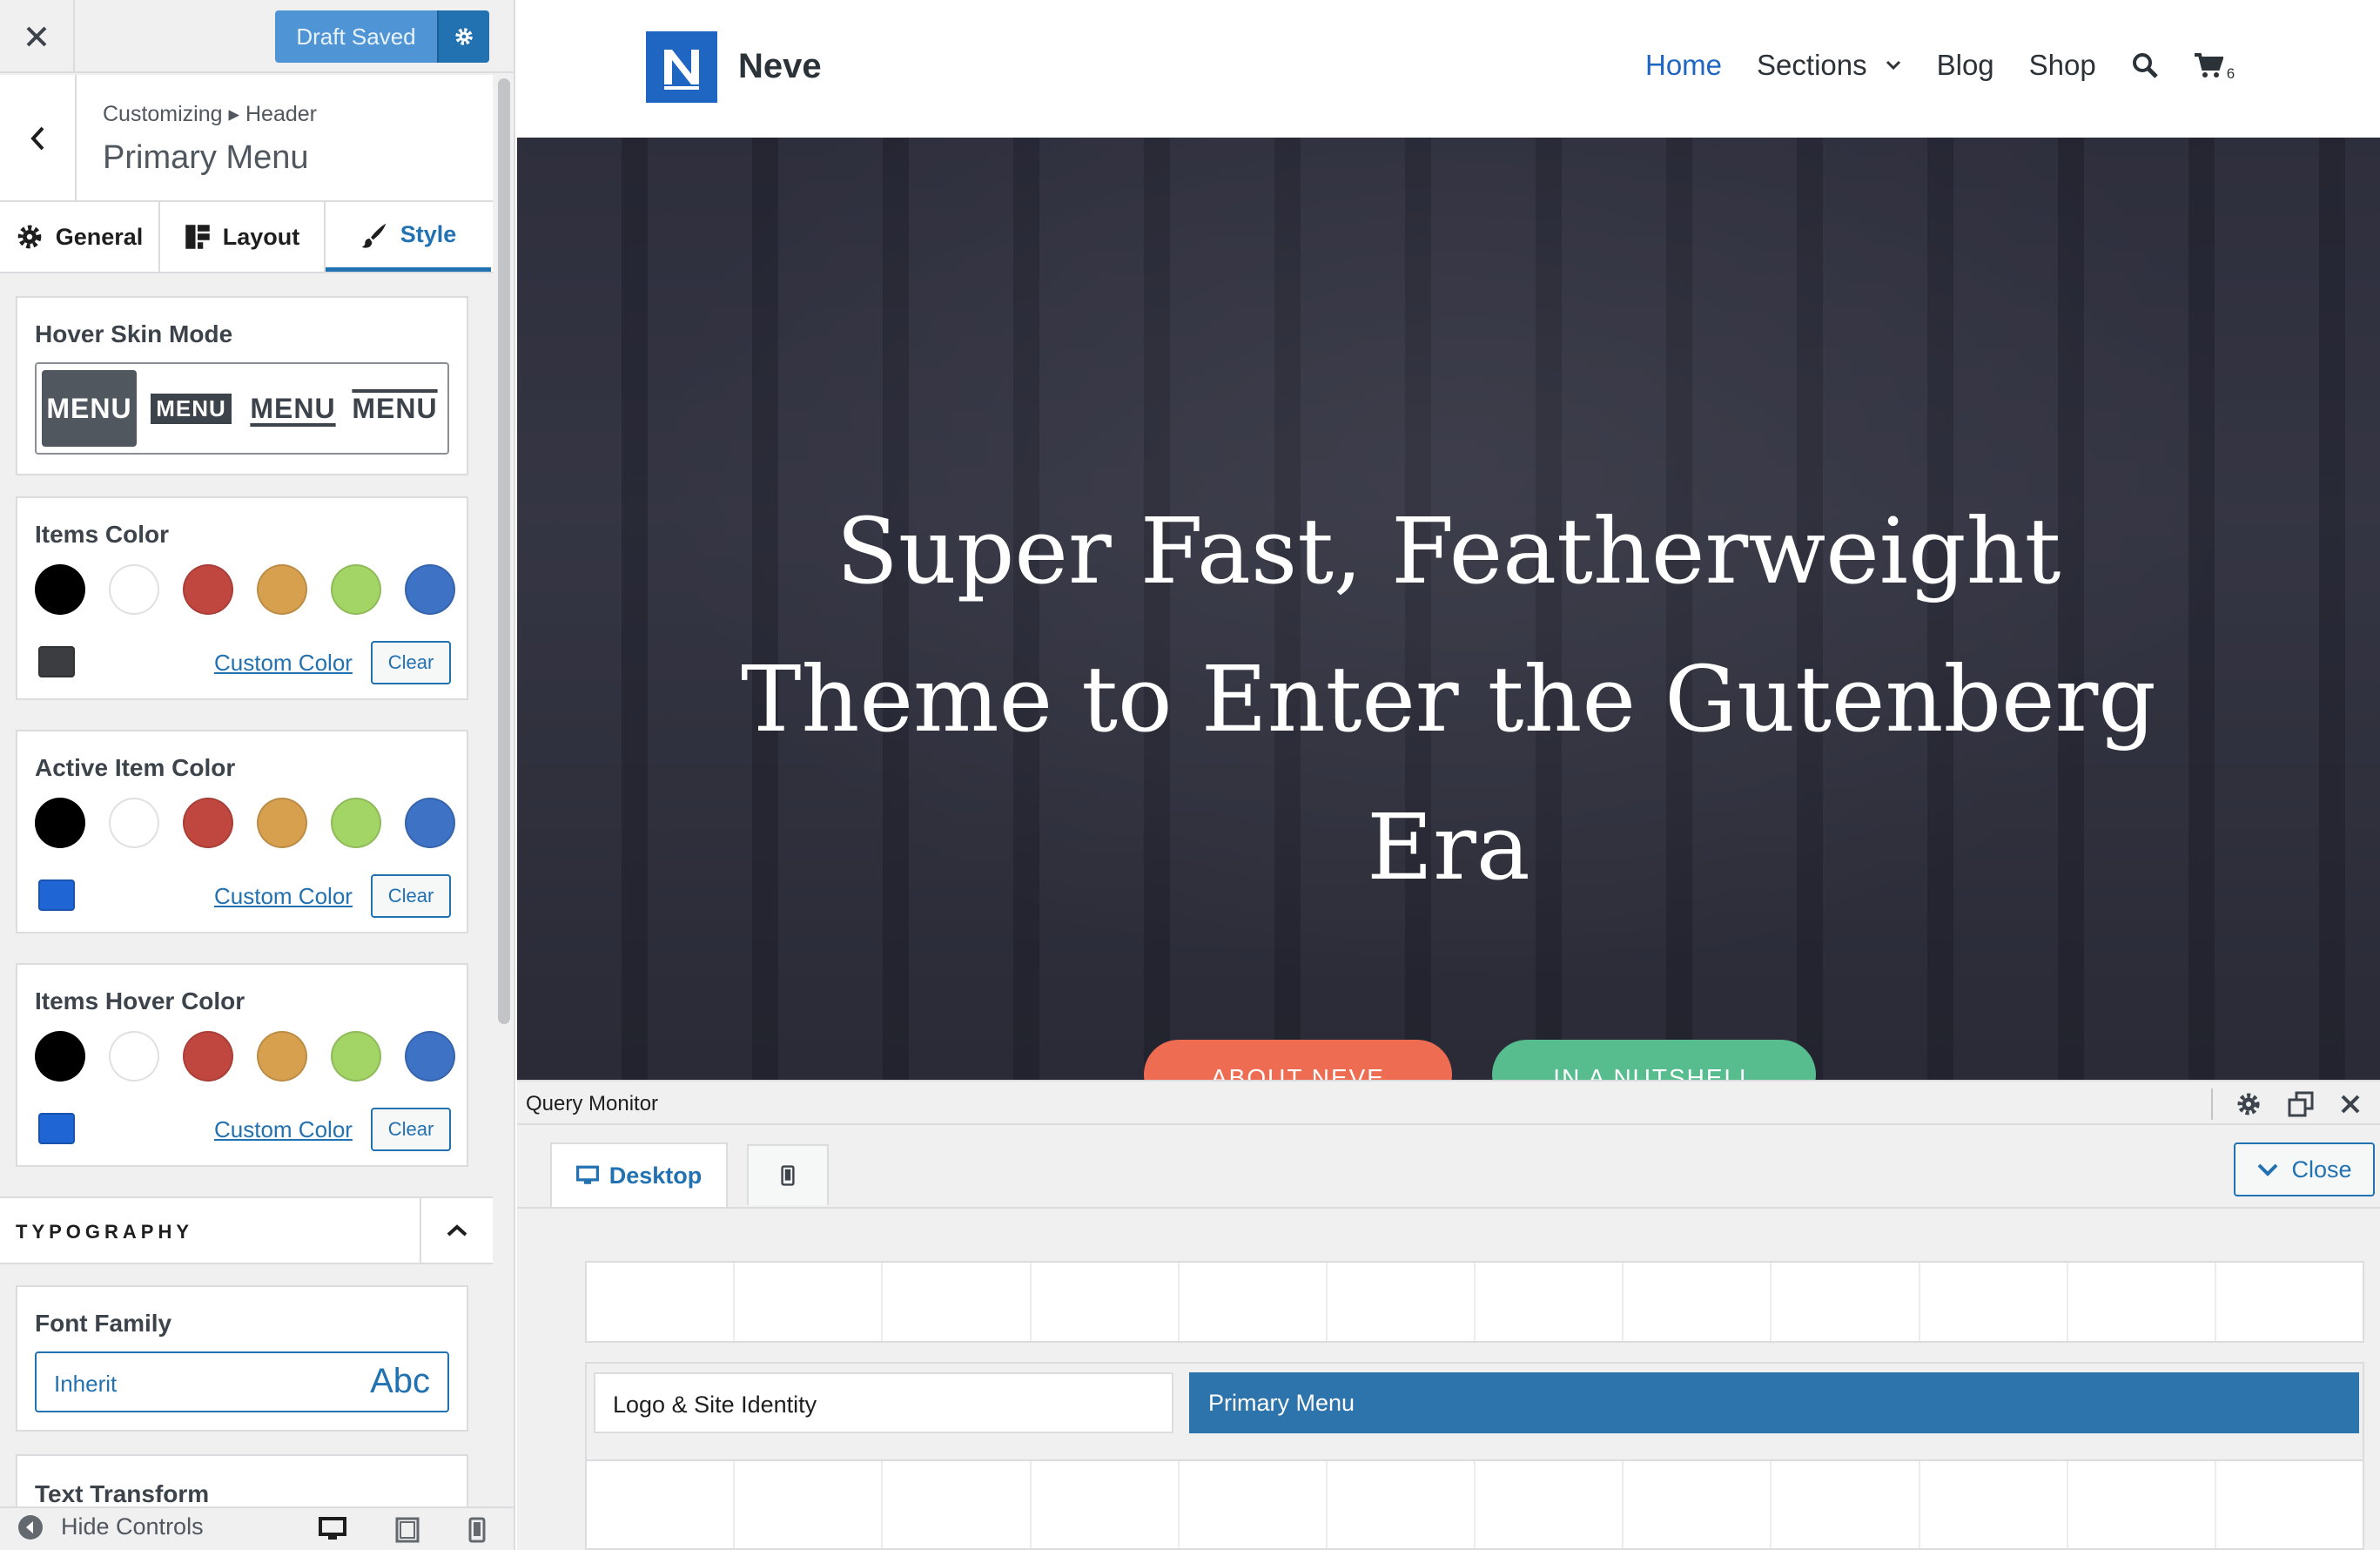 The height and width of the screenshot is (1550, 2380). I want to click on hide-controls-button: Hide Controls, so click(110, 1526).